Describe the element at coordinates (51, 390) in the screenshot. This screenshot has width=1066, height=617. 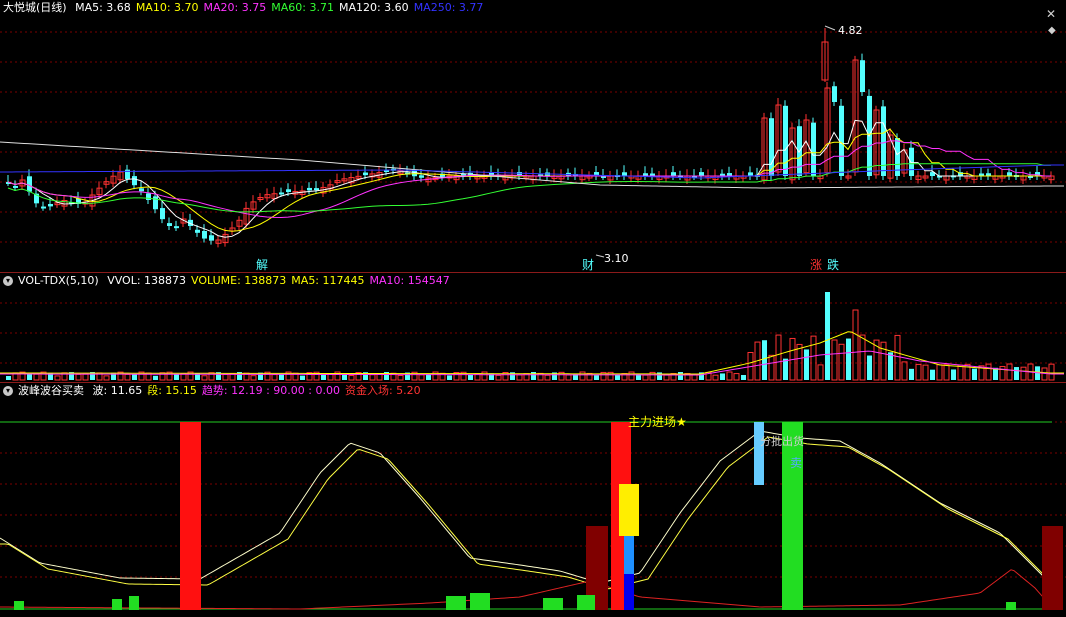
I see `wave-title: 波峰波谷买卖` at that location.